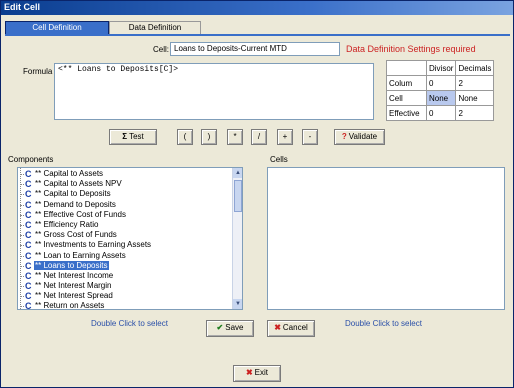 Image resolution: width=514 pixels, height=388 pixels. Describe the element at coordinates (277, 327) in the screenshot. I see `cancel-x-icon: ✖` at that location.